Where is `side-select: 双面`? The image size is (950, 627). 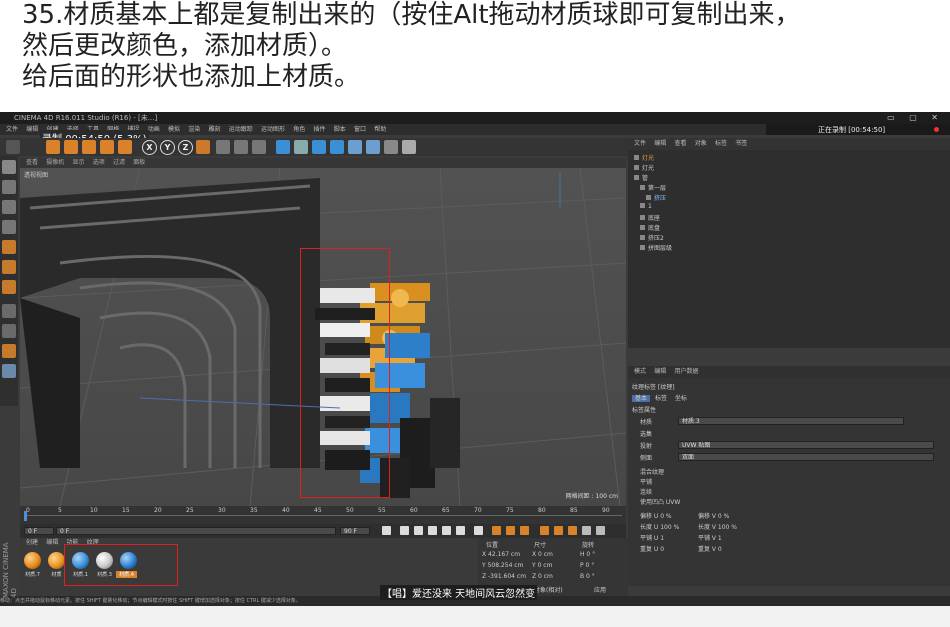 side-select: 双面 is located at coordinates (806, 457).